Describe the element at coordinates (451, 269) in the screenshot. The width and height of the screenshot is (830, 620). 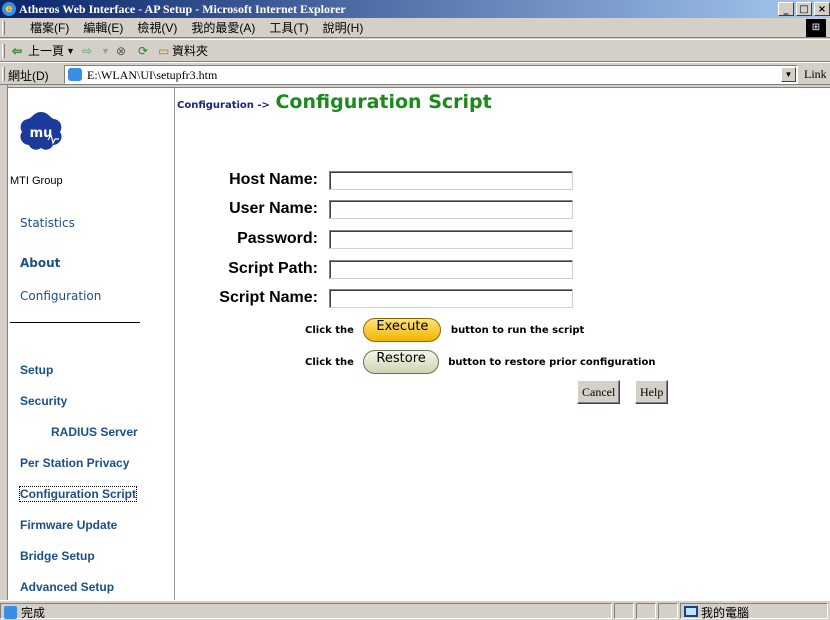
I see `script-path-input` at that location.